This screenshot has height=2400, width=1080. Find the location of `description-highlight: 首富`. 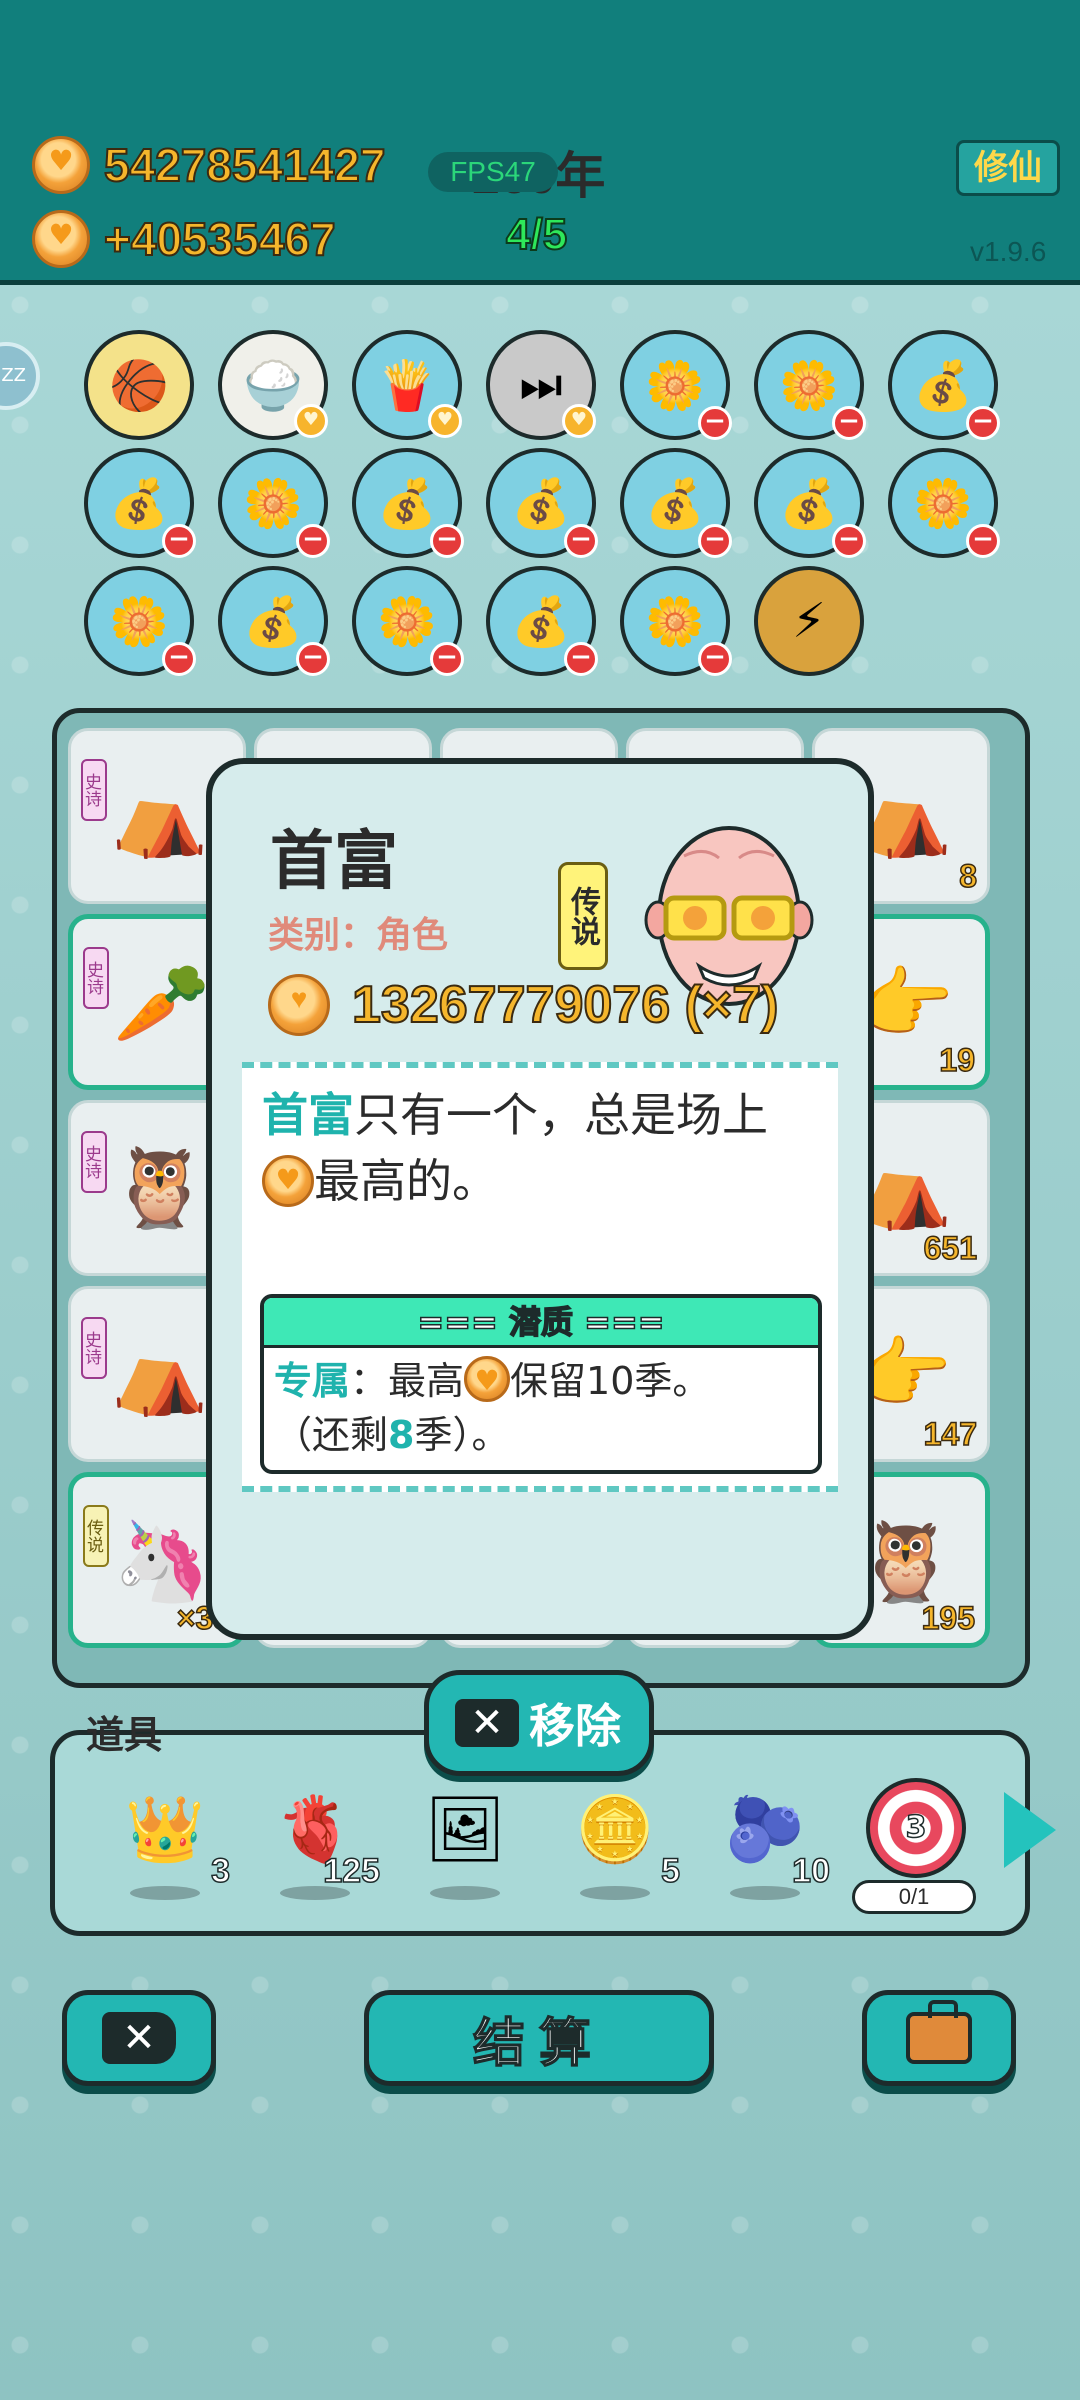

description-highlight: 首富 is located at coordinates (308, 1115).